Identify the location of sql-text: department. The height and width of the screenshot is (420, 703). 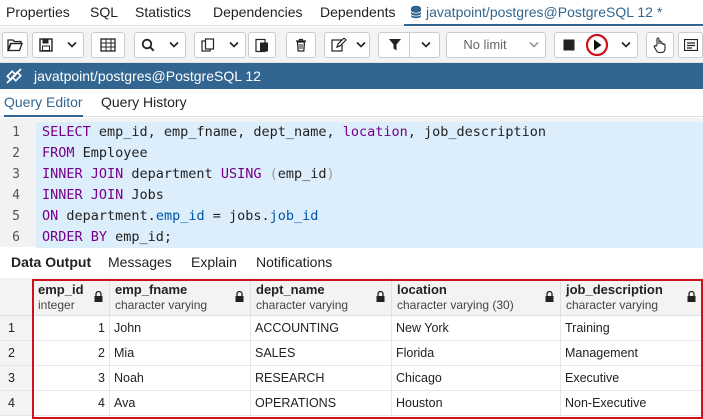
(172, 174).